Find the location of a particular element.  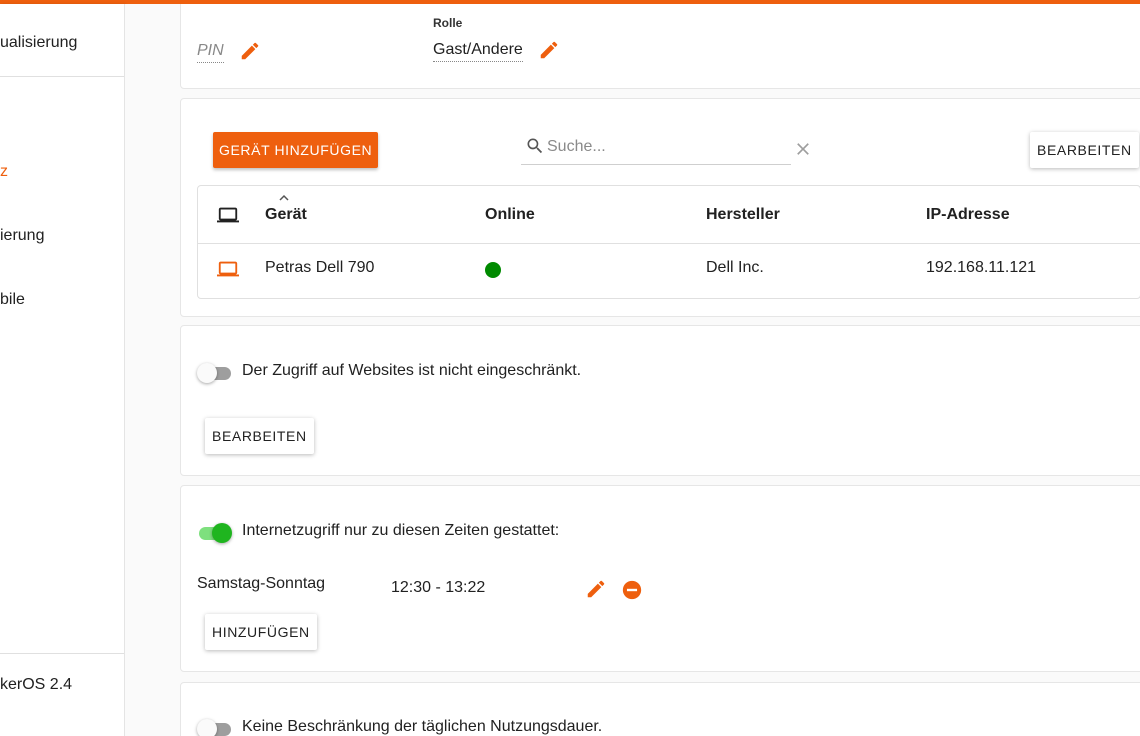

search-icon is located at coordinates (535, 146).